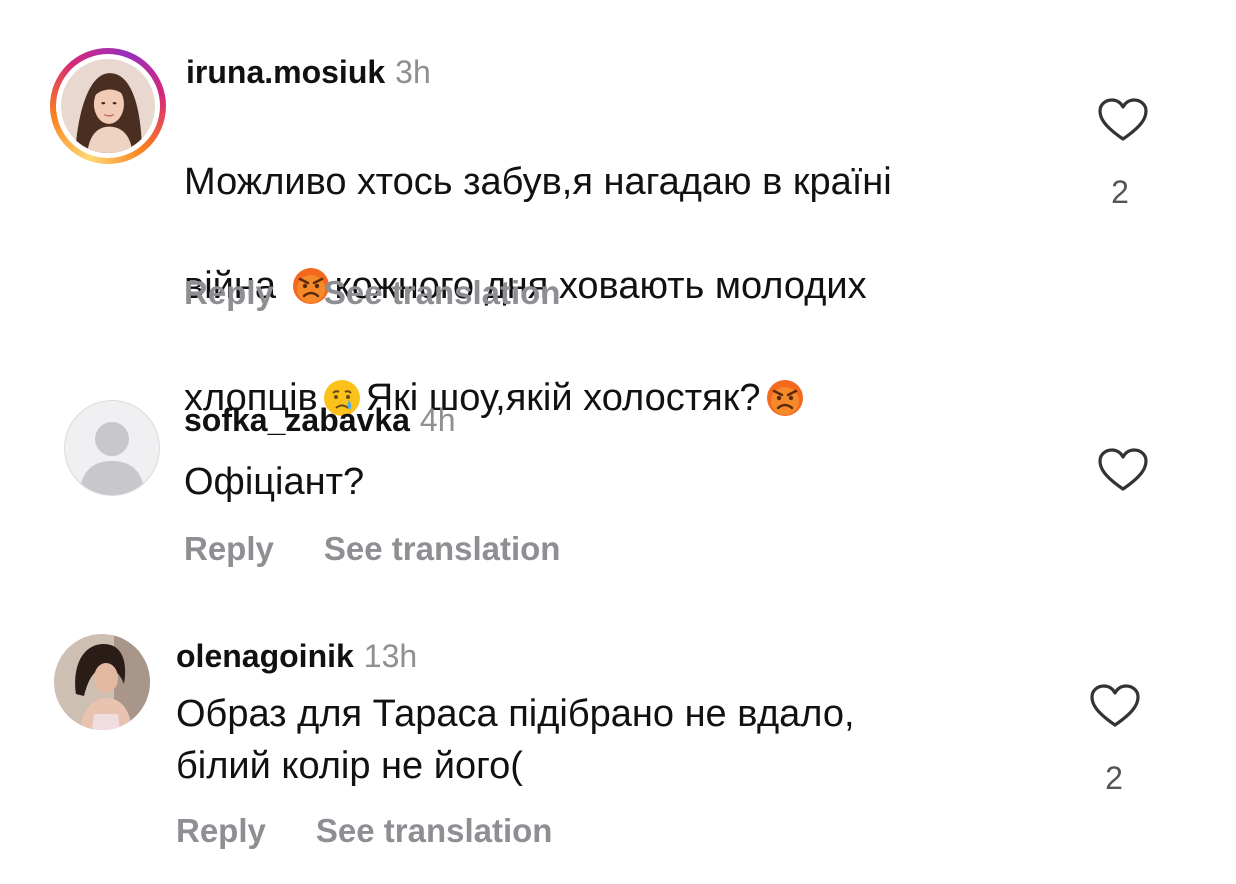  I want to click on avatar-with-story-ring, so click(108, 106).